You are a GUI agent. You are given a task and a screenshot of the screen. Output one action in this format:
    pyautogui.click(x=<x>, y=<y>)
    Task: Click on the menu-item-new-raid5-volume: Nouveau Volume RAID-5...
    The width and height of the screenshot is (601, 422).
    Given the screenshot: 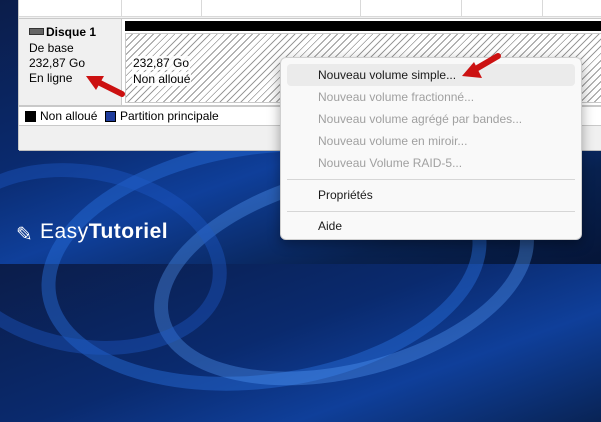 What is the action you would take?
    pyautogui.click(x=431, y=163)
    